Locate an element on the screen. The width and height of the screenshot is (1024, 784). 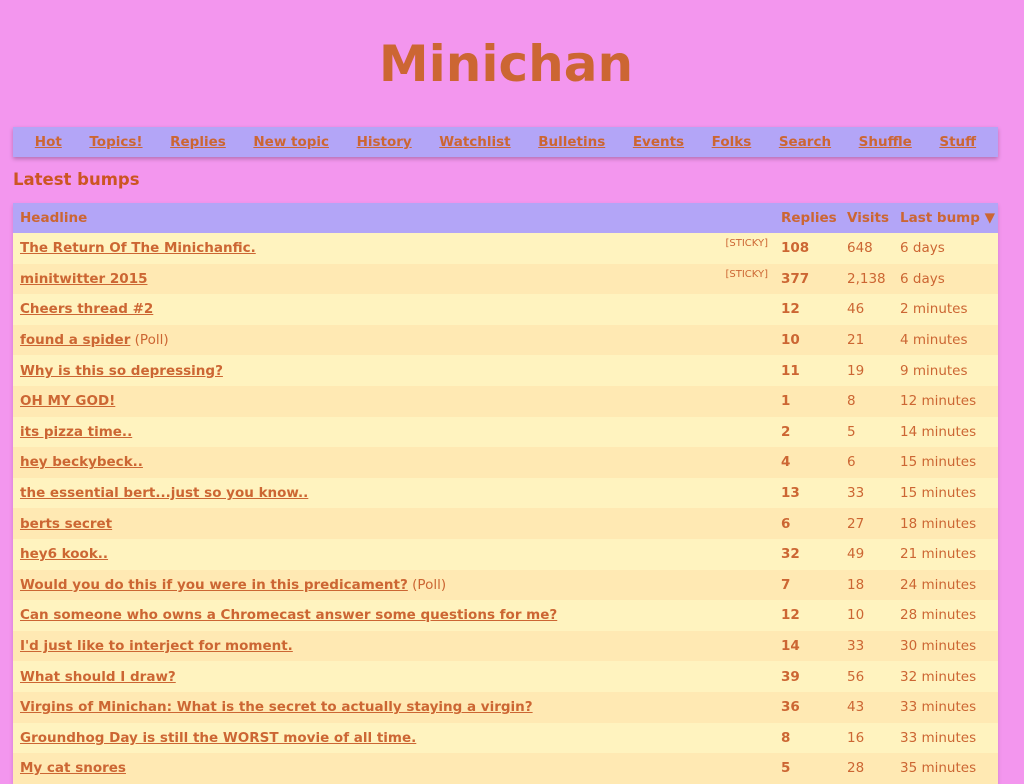
topic-link: found a spider is located at coordinates (75, 340).